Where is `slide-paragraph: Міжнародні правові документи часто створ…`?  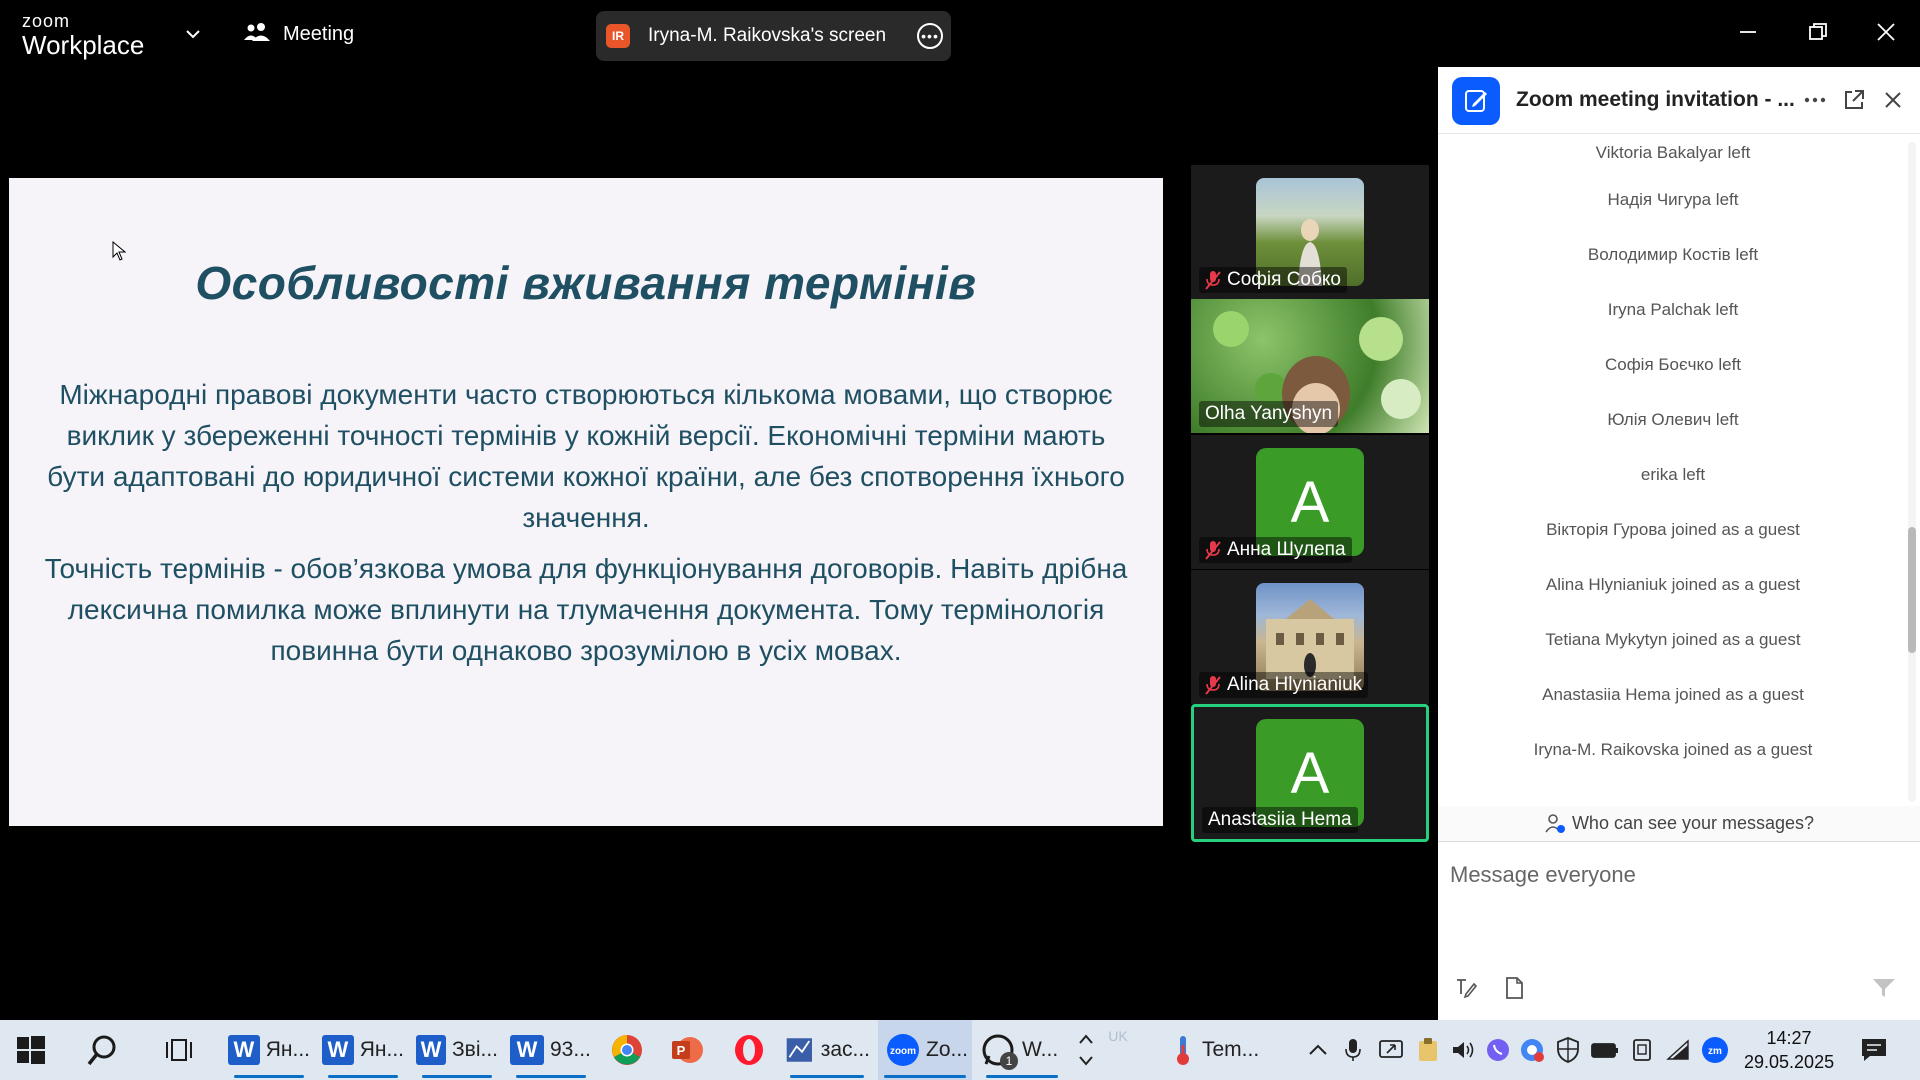 slide-paragraph: Міжнародні правові документи часто створ… is located at coordinates (586, 456).